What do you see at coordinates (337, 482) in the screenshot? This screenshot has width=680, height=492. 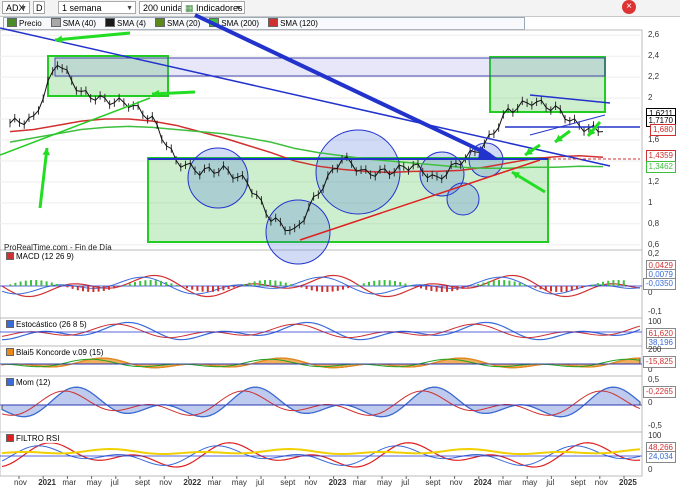 I see `year-label: 2023` at bounding box center [337, 482].